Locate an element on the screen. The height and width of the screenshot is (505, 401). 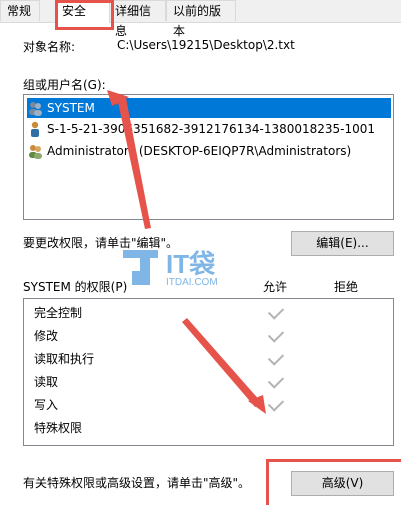
annotation-arrow-up is located at coordinates (129, 161).